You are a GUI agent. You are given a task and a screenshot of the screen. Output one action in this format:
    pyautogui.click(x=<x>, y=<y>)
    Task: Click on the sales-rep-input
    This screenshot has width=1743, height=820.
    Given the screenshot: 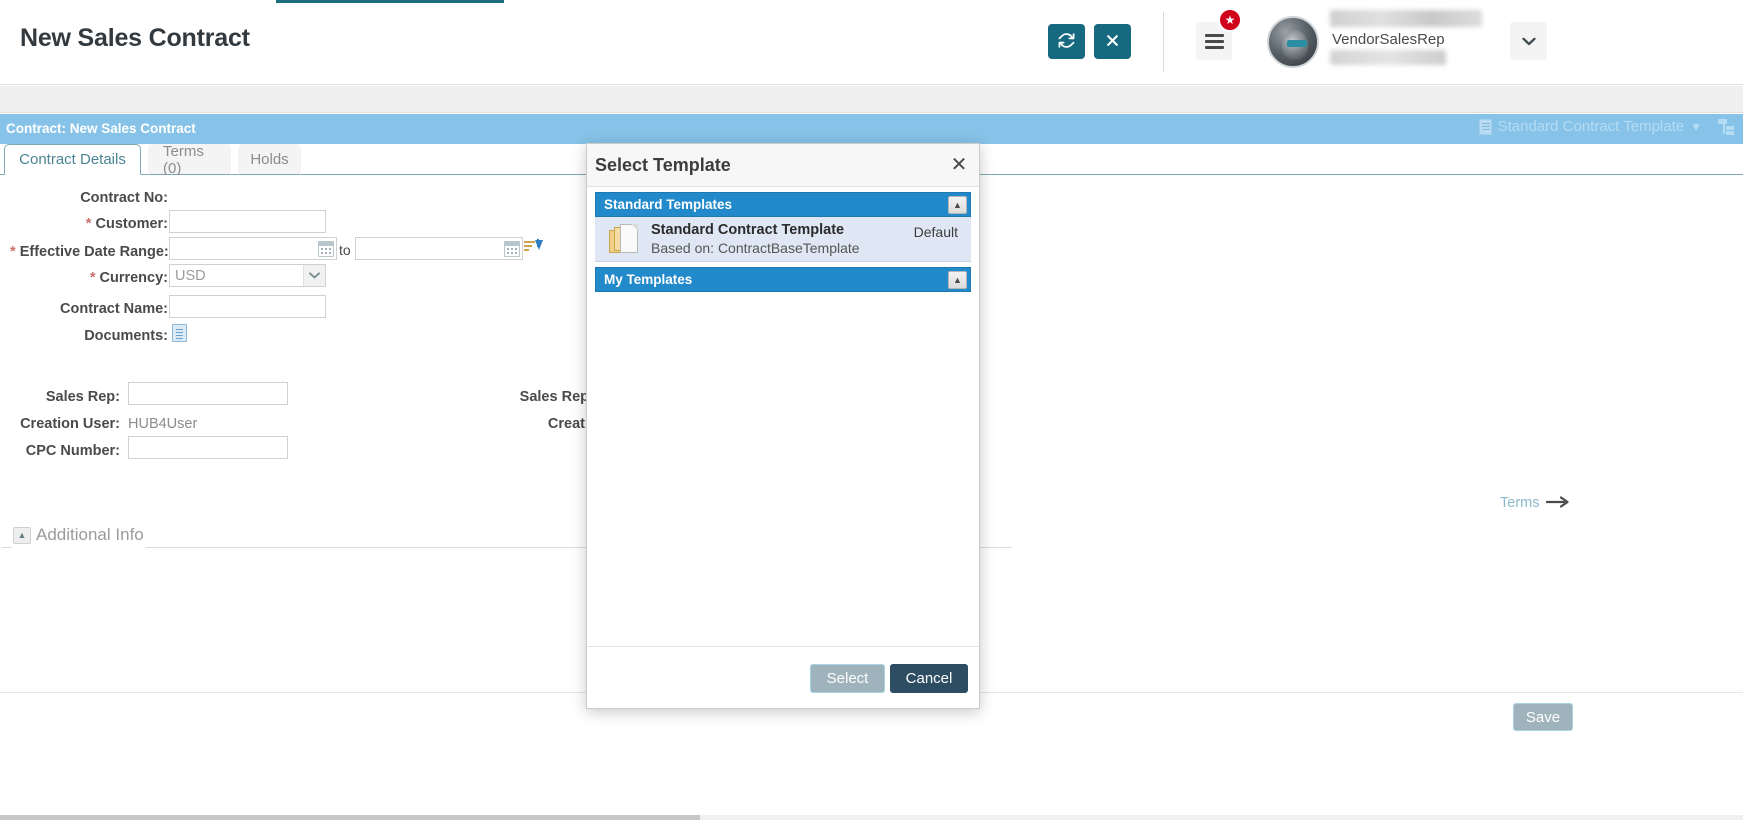 What is the action you would take?
    pyautogui.click(x=208, y=393)
    